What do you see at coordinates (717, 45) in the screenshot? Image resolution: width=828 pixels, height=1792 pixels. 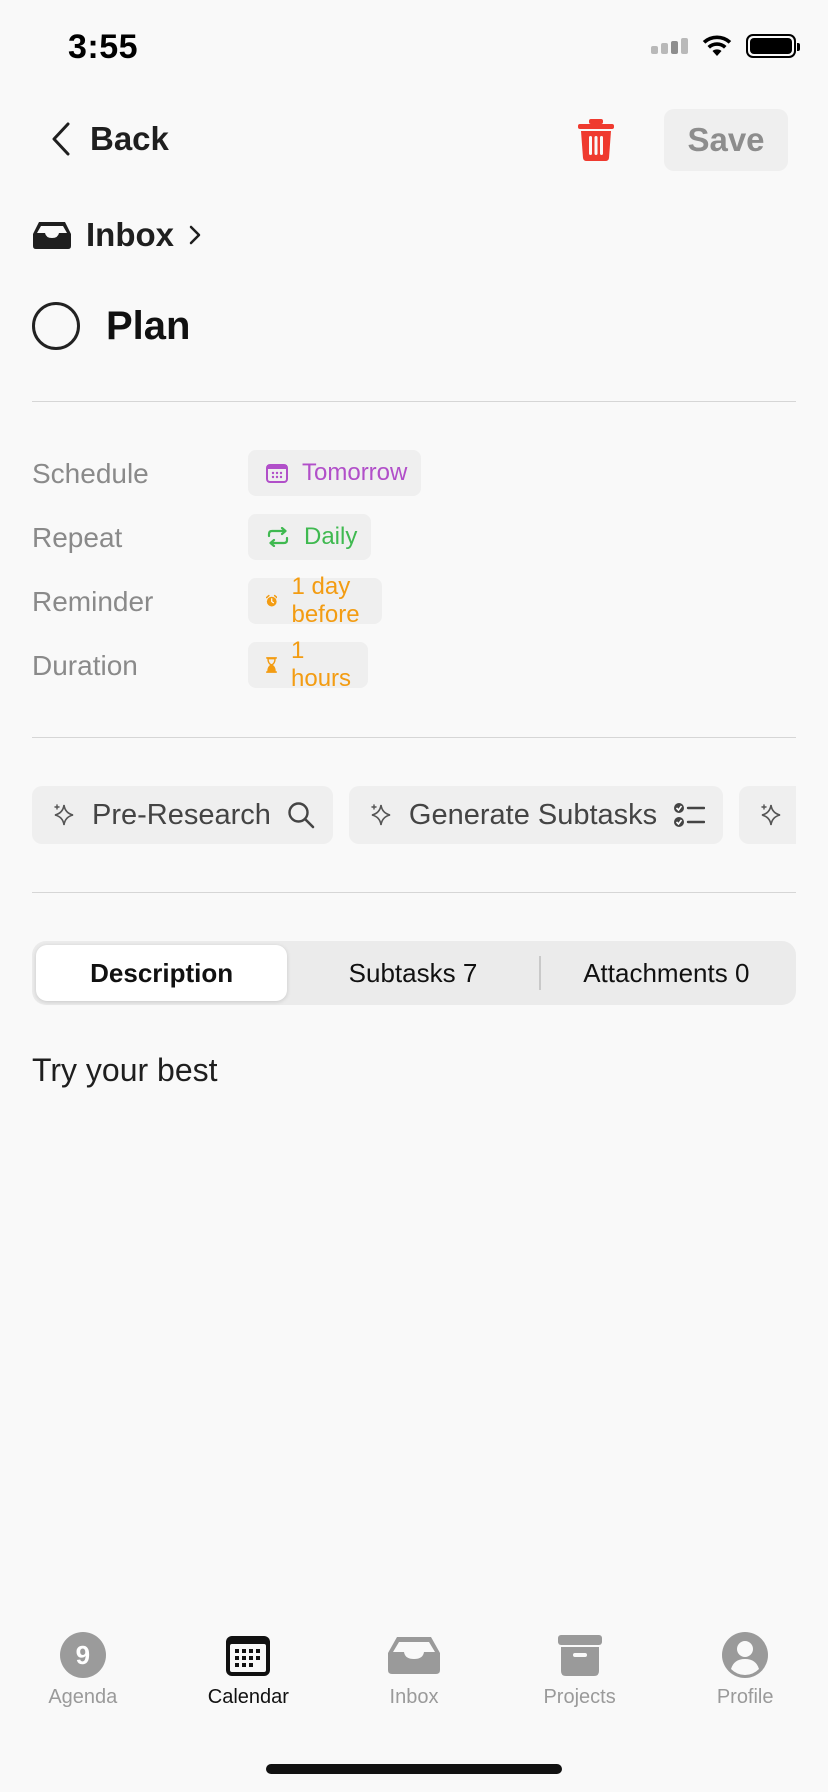 I see `wifi-icon` at bounding box center [717, 45].